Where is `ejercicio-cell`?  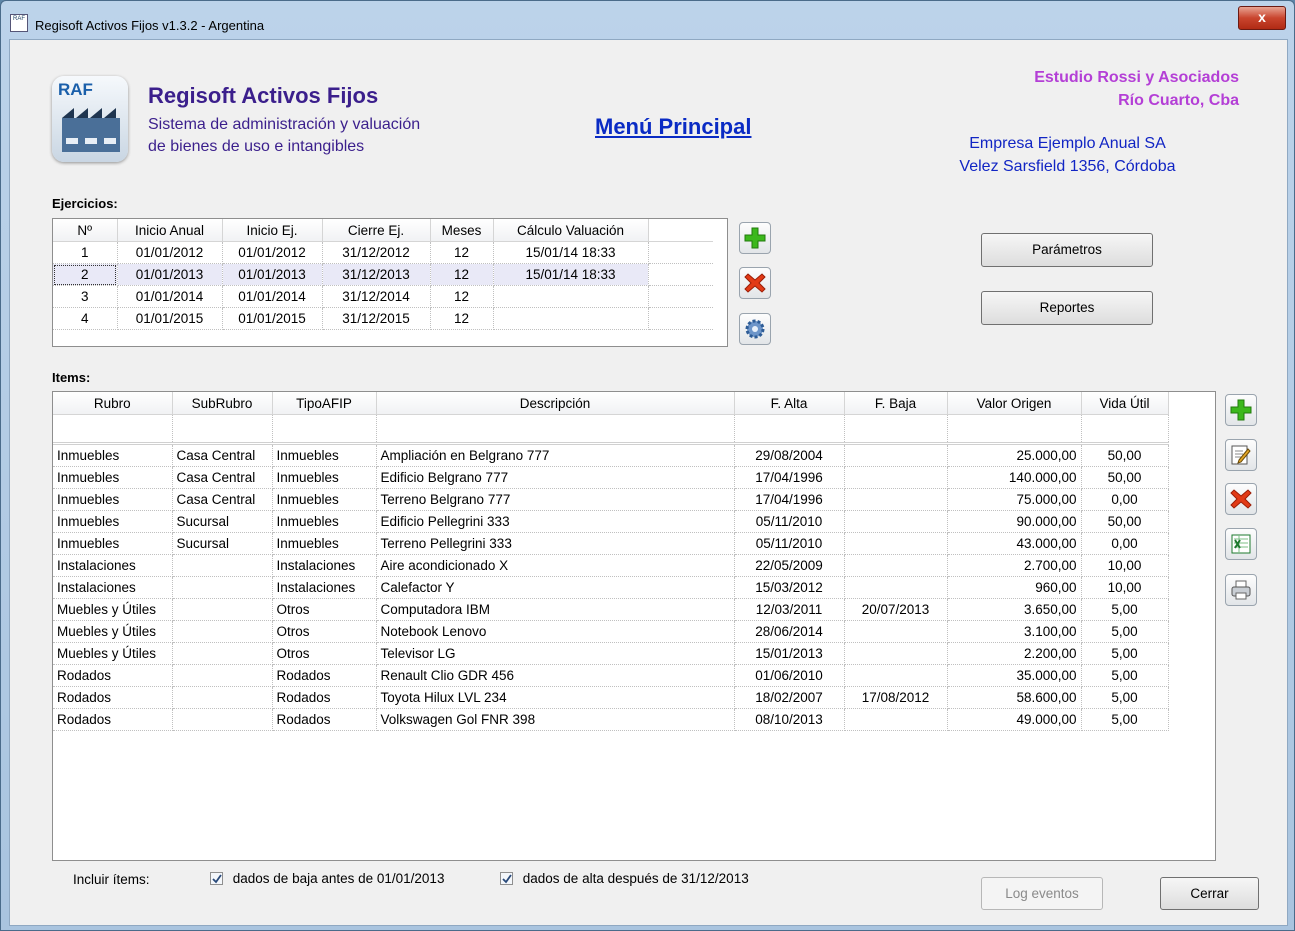 ejercicio-cell is located at coordinates (571, 296).